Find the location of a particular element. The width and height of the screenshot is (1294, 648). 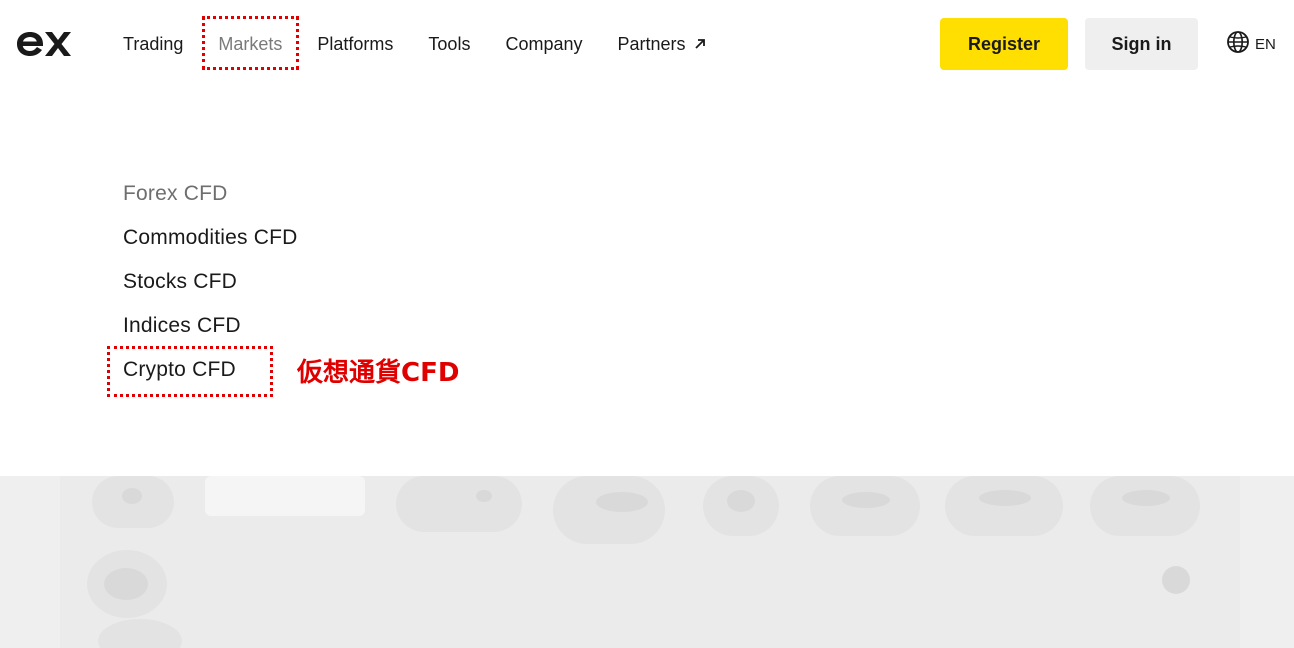

sign-in-button: Sign in is located at coordinates (1141, 44).